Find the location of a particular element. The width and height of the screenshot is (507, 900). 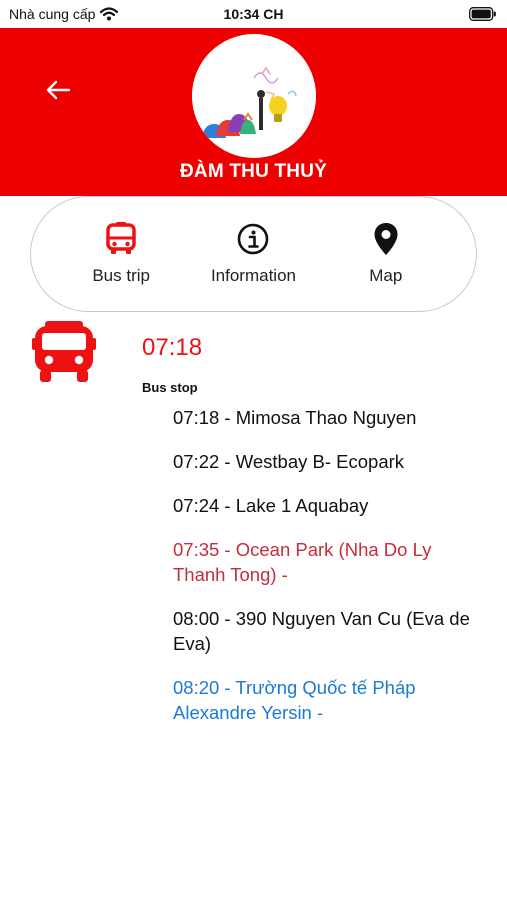

bus-stop-item: 07:22 - Westbay B- Ecopark is located at coordinates (329, 461).